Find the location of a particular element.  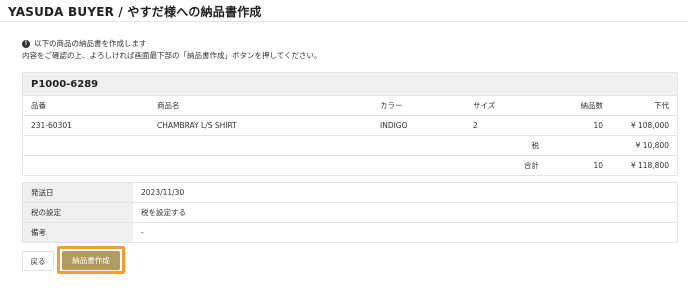

total-qty: 10 is located at coordinates (573, 165).